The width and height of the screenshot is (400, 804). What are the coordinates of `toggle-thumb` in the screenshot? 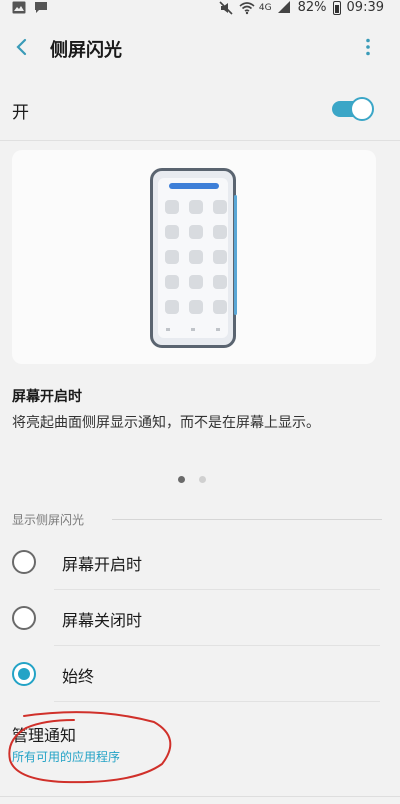 It's located at (362, 109).